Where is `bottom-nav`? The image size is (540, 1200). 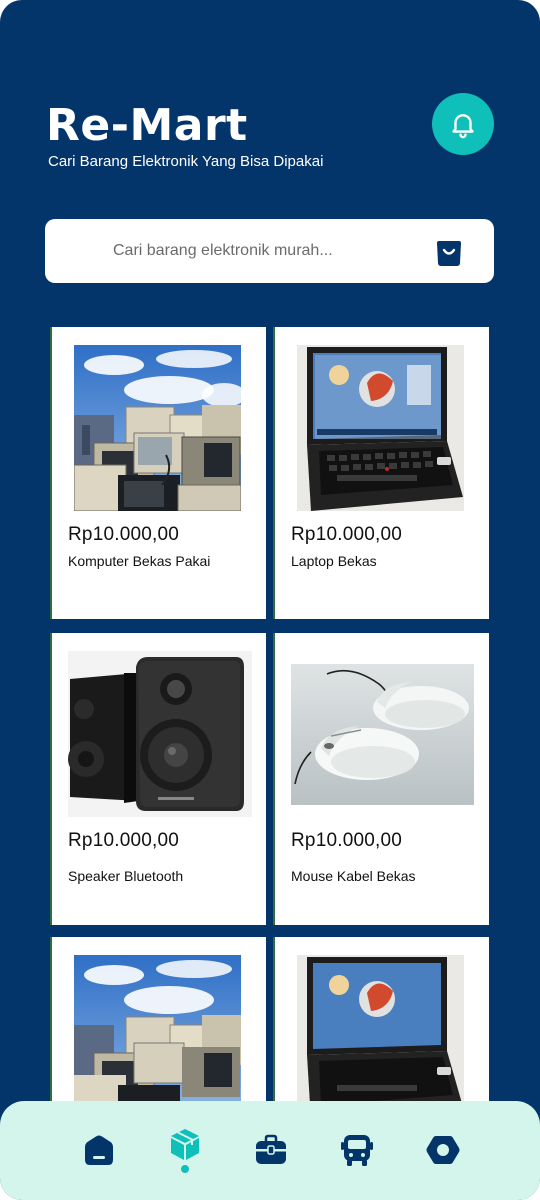
bottom-nav is located at coordinates (270, 1150).